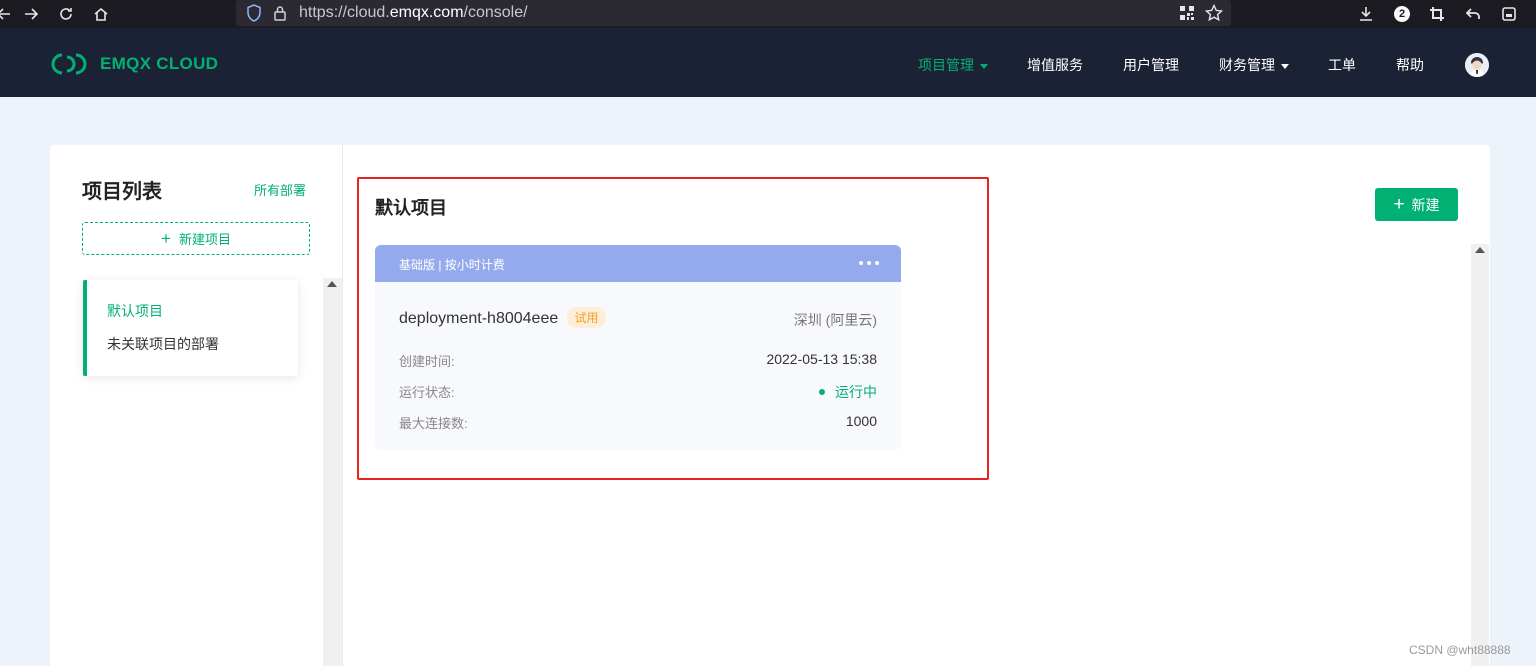 Image resolution: width=1536 pixels, height=666 pixels. I want to click on nav-finance-management: 财务管理, so click(1254, 65).